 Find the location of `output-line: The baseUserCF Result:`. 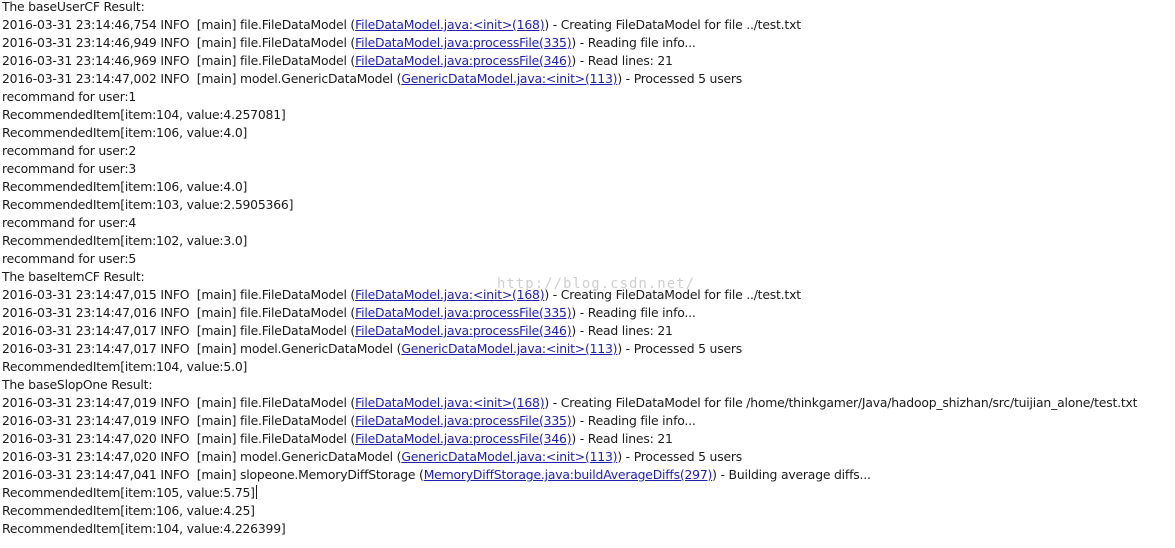

output-line: The baseUserCF Result: is located at coordinates (569, 8).